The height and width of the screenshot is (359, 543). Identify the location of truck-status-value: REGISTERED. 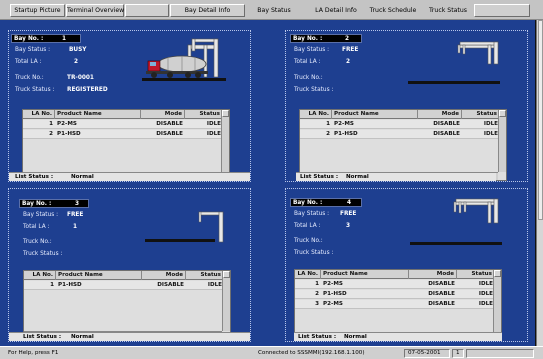
(87, 90).